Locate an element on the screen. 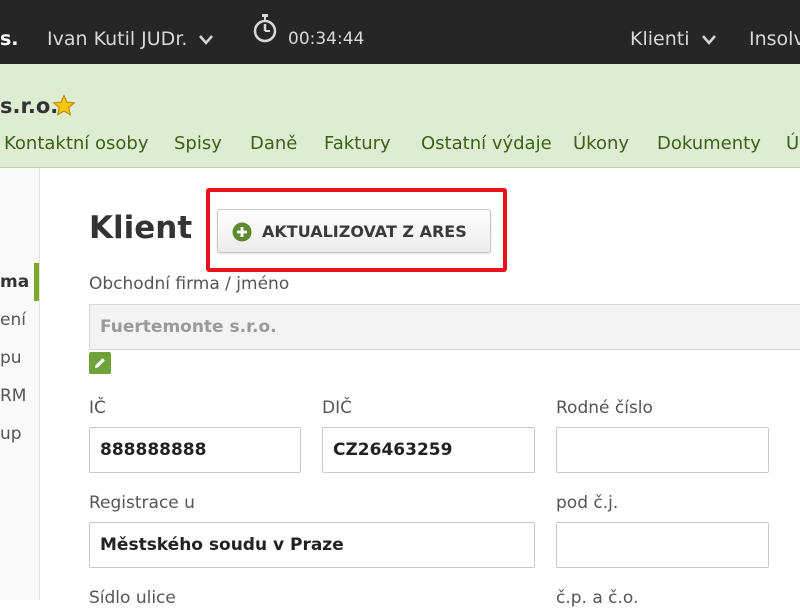 This screenshot has height=608, width=800. dic-label: DIČ is located at coordinates (337, 408).